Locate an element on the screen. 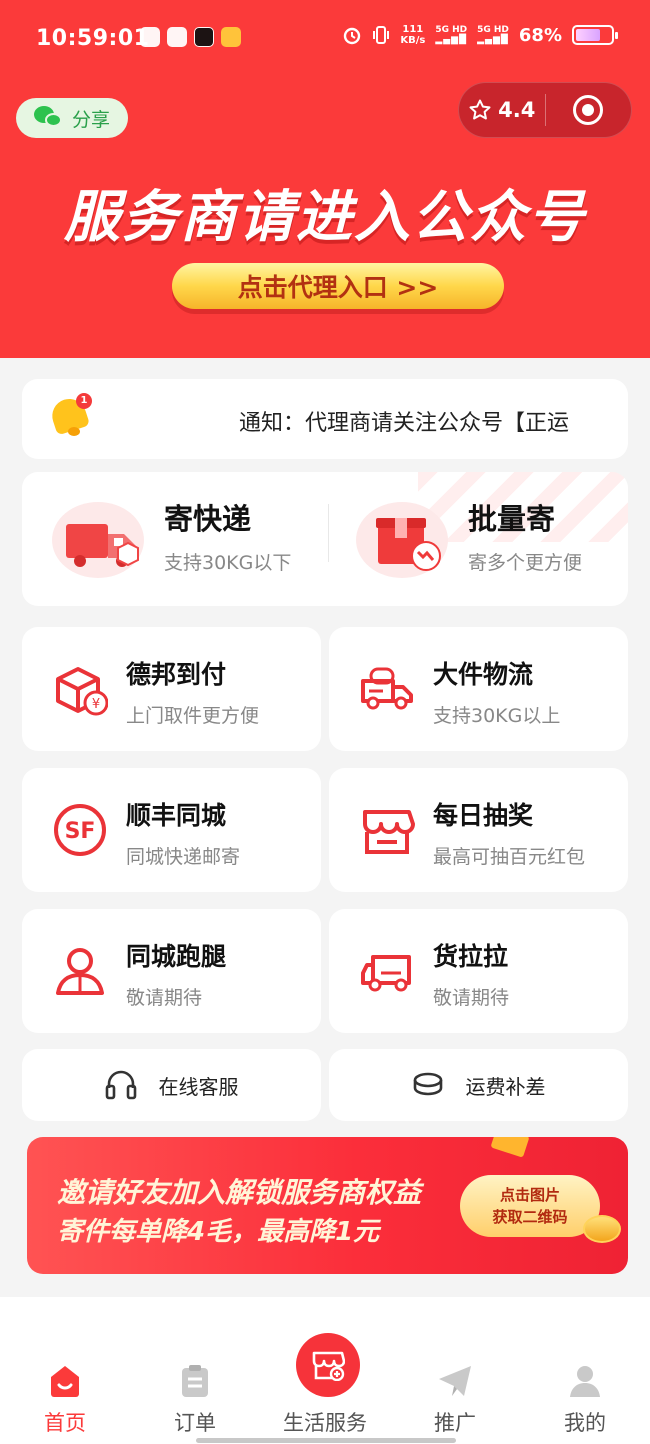 Image resolution: width=650 pixels, height=1444 pixels. notice-text: 通知：代理商请关注公众号【正运 is located at coordinates (404, 423).